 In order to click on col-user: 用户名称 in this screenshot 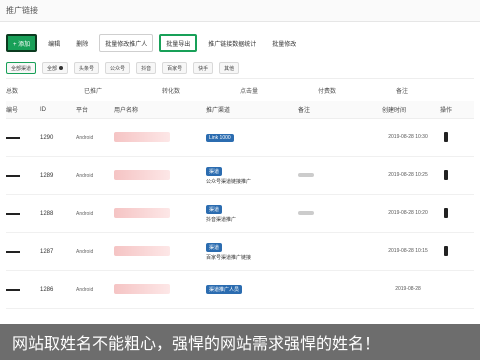, I will do `click(126, 111)`.